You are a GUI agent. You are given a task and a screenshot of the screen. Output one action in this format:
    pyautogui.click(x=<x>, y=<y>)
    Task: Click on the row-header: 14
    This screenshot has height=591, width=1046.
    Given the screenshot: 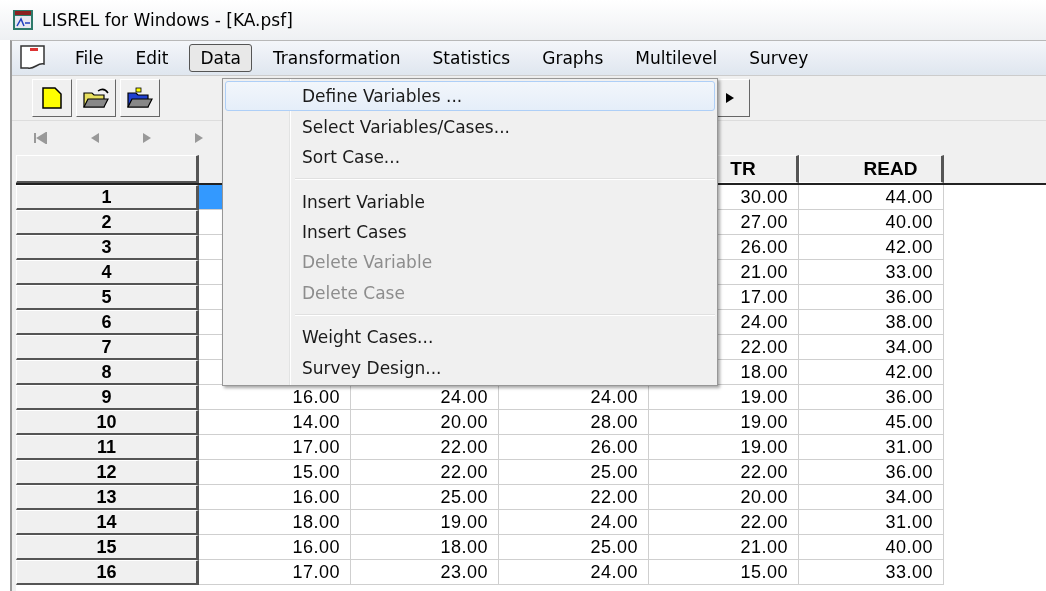 What is the action you would take?
    pyautogui.click(x=107, y=522)
    